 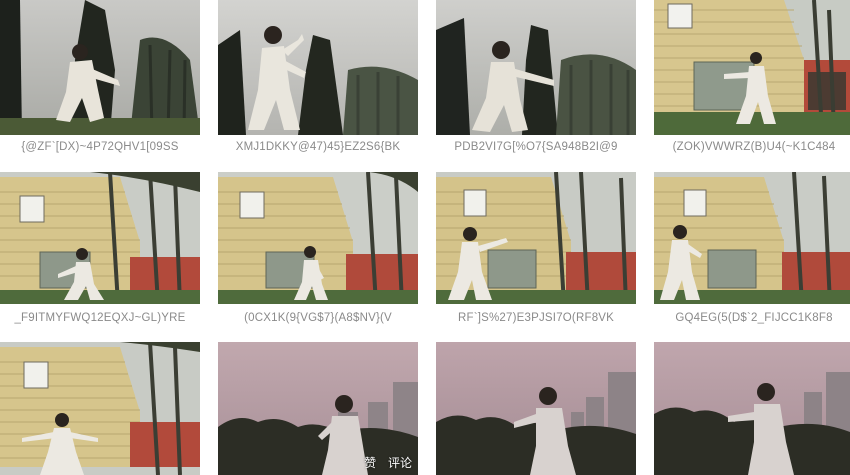 I want to click on photo-caption: (0CX1K(9{VG$7}(A8$NV}(V, so click(x=318, y=318).